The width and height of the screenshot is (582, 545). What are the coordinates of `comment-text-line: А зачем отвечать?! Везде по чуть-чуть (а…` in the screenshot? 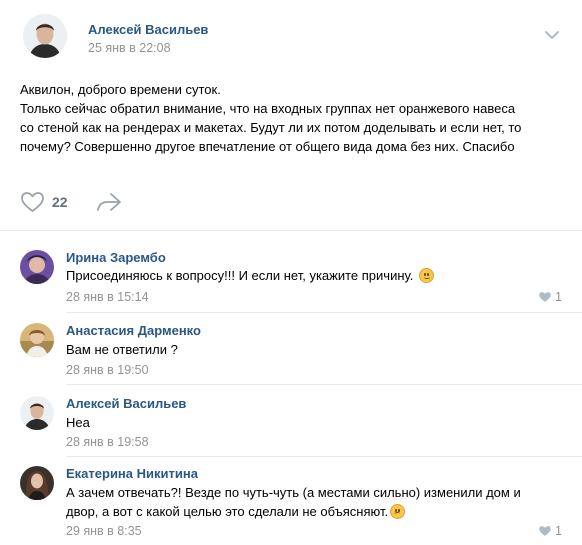 It's located at (293, 492).